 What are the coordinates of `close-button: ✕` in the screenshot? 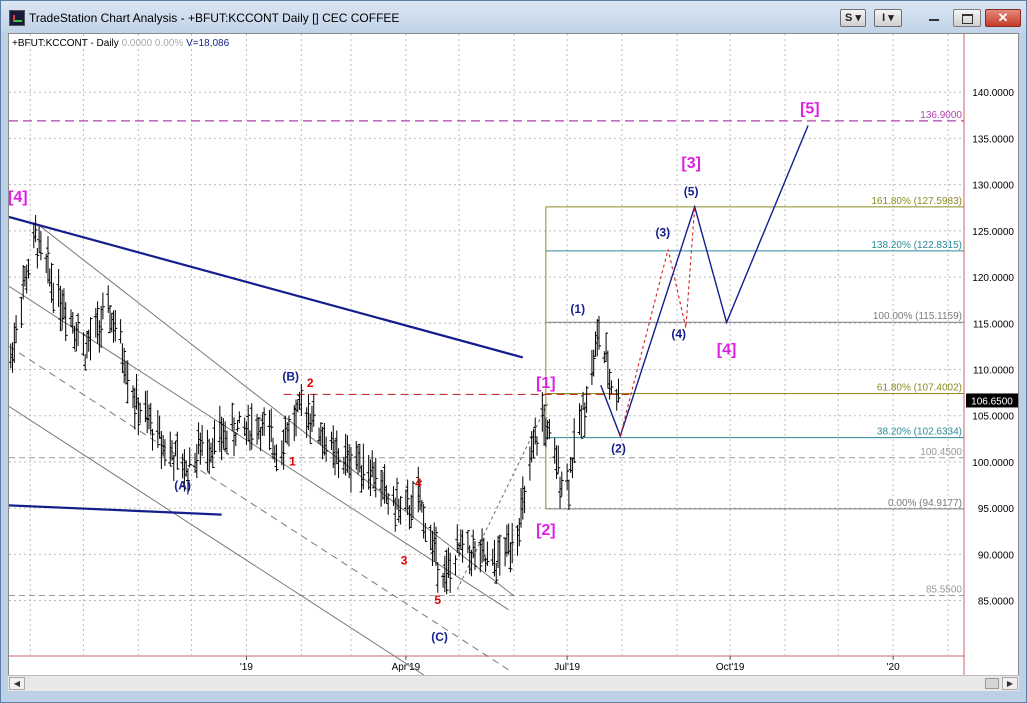 It's located at (1003, 18).